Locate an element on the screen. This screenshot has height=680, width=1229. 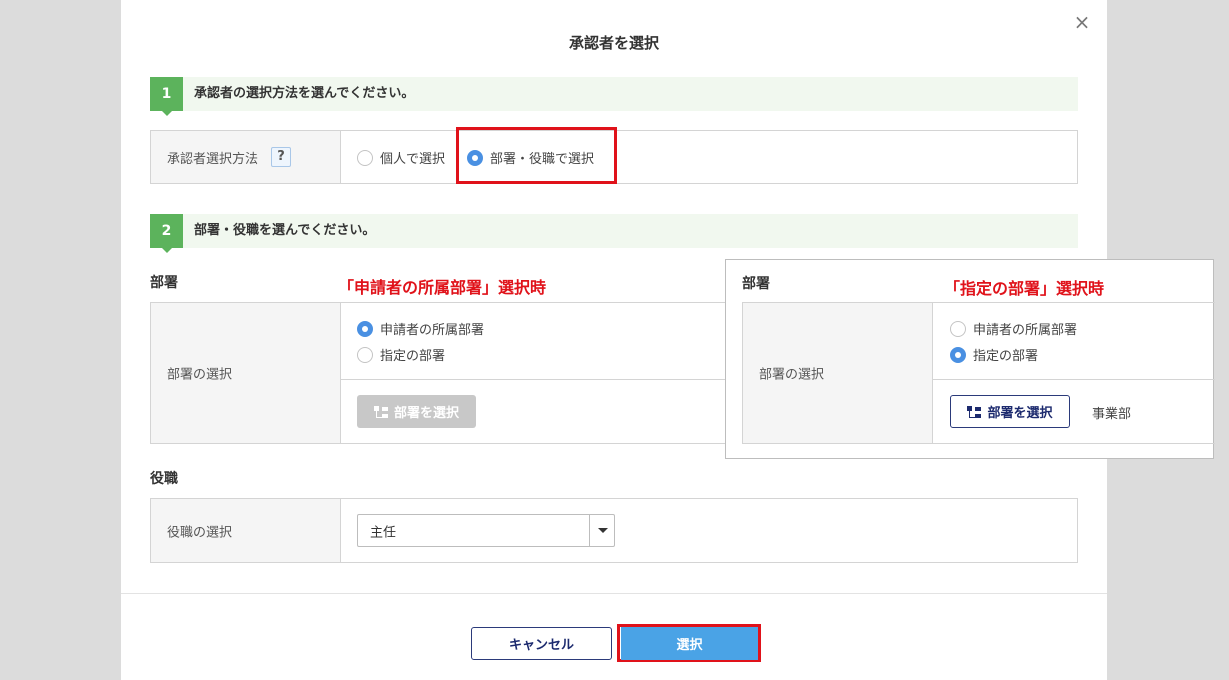
position-select-value: 主任 is located at coordinates (383, 532).